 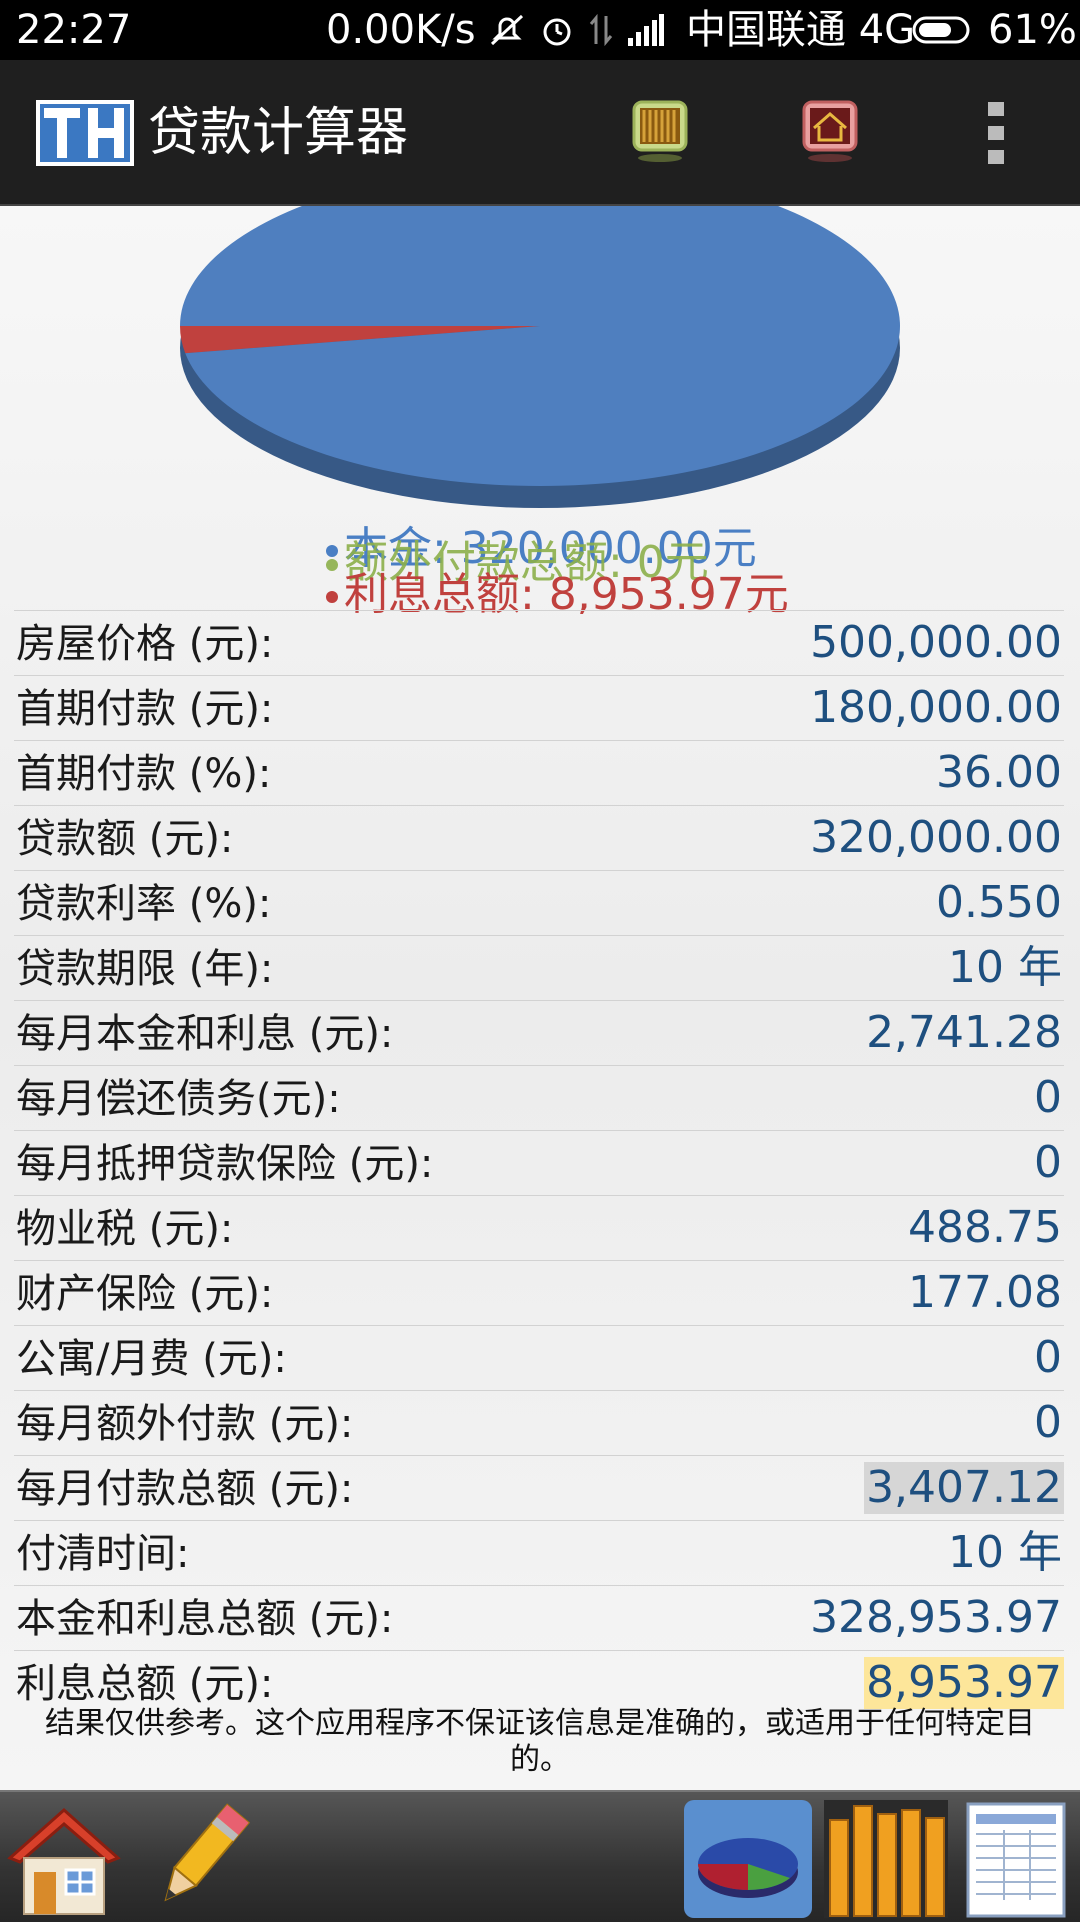 I want to click on data-arrows-icon, so click(x=601, y=30).